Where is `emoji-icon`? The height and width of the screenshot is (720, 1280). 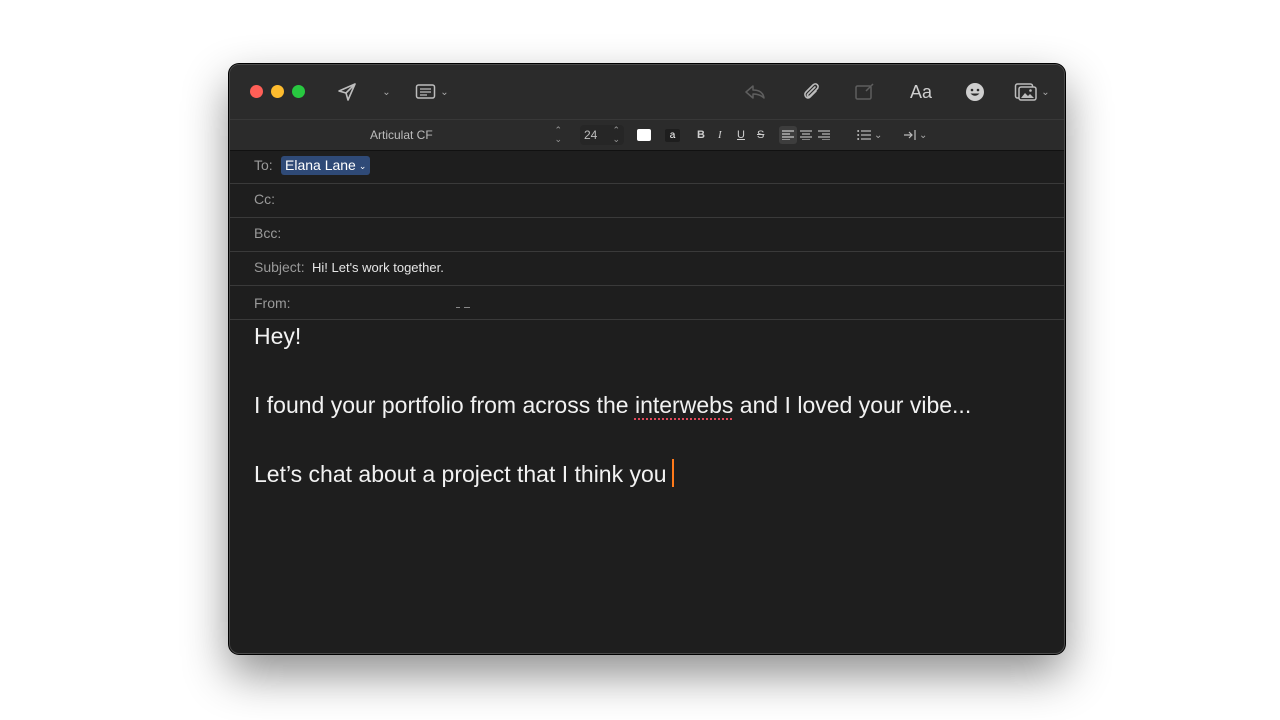
emoji-icon is located at coordinates (975, 92).